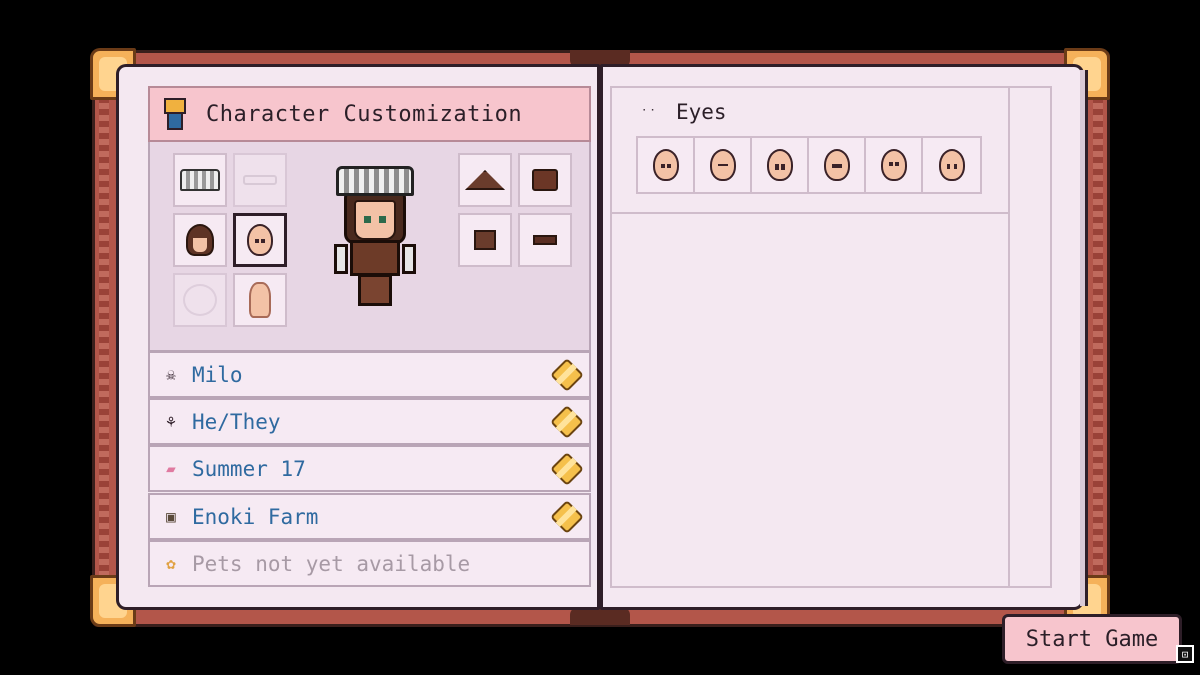 The height and width of the screenshot is (675, 1200). What do you see at coordinates (375, 181) in the screenshot?
I see `character-hat` at bounding box center [375, 181].